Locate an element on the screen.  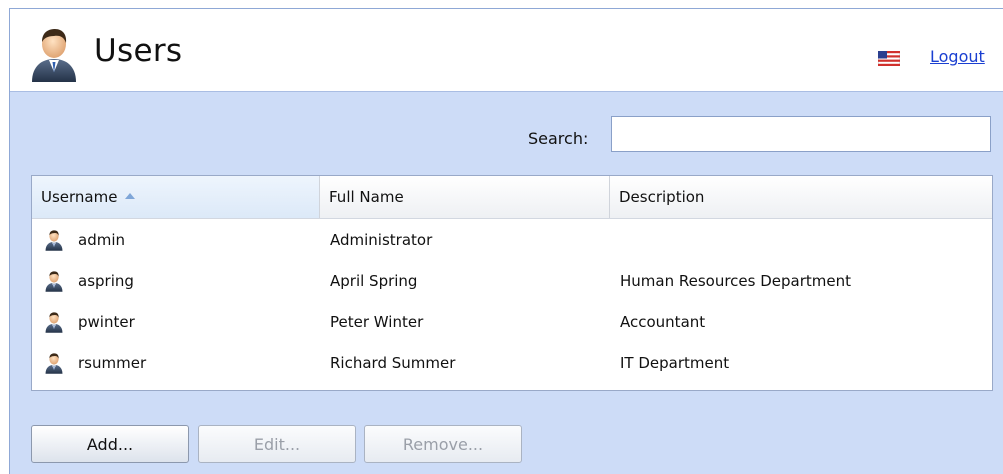
full-name-cell: April Spring is located at coordinates (374, 281).